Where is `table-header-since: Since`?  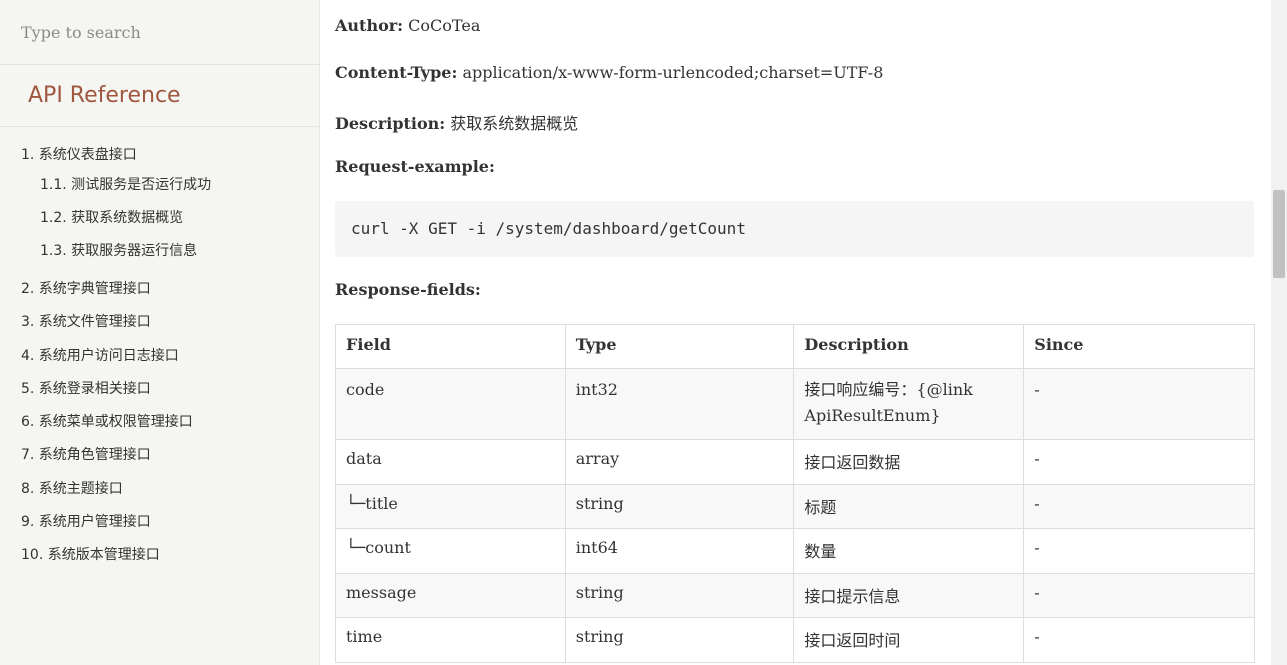 table-header-since: Since is located at coordinates (1139, 346).